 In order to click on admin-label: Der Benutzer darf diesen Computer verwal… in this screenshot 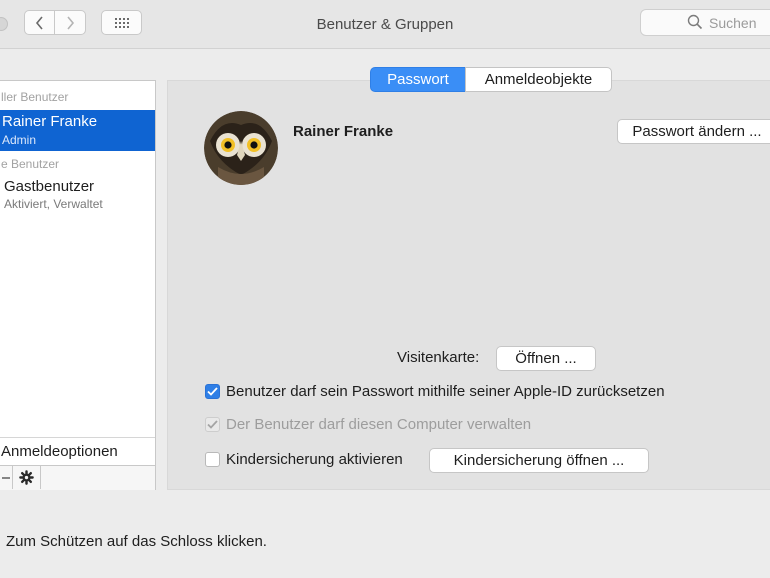, I will do `click(379, 424)`.